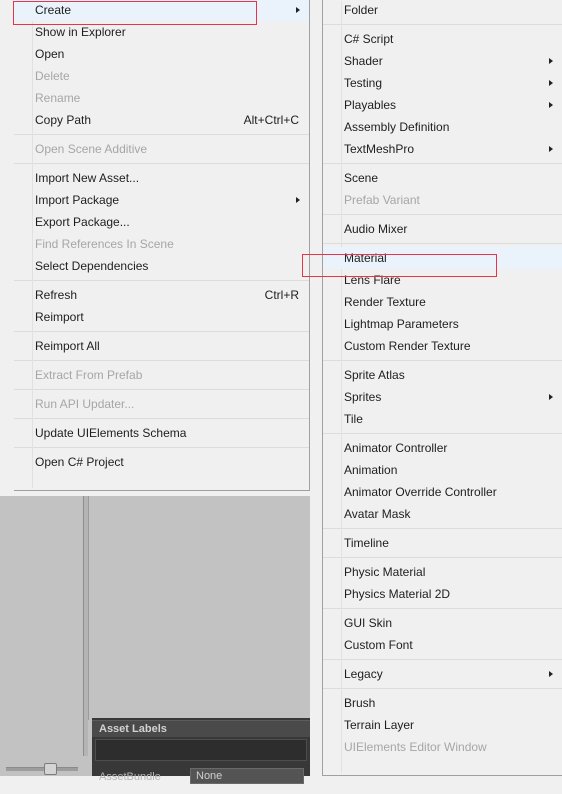  Describe the element at coordinates (201, 750) in the screenshot. I see `asset-labels-box` at that location.